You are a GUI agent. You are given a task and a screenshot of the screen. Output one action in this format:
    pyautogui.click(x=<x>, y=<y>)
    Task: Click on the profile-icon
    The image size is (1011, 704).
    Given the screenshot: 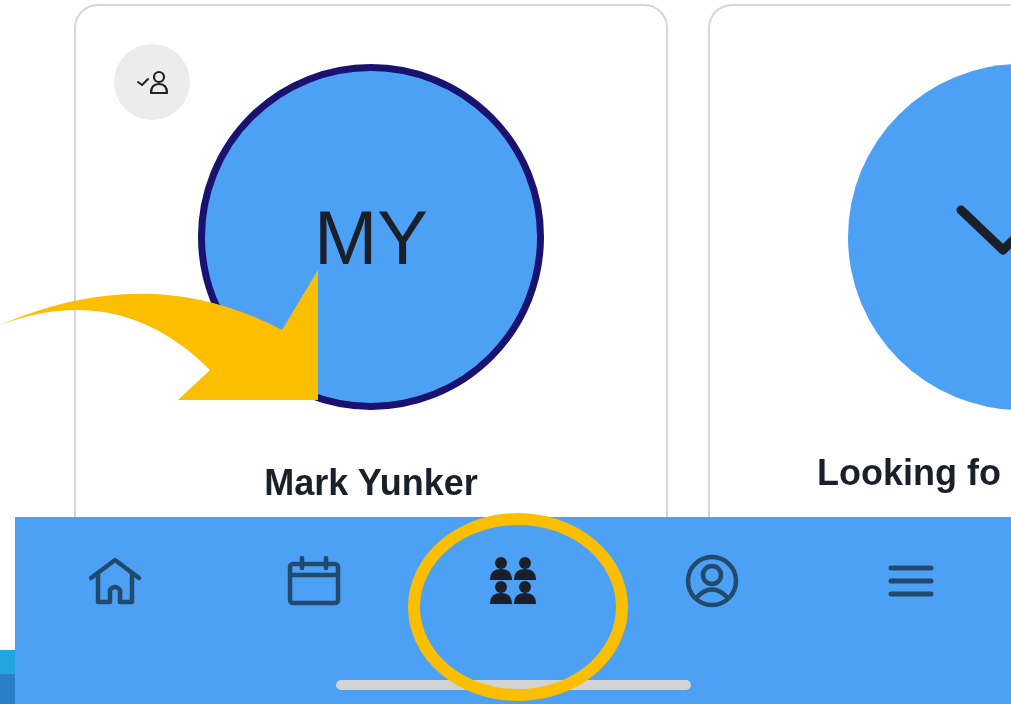 What is the action you would take?
    pyautogui.click(x=712, y=581)
    